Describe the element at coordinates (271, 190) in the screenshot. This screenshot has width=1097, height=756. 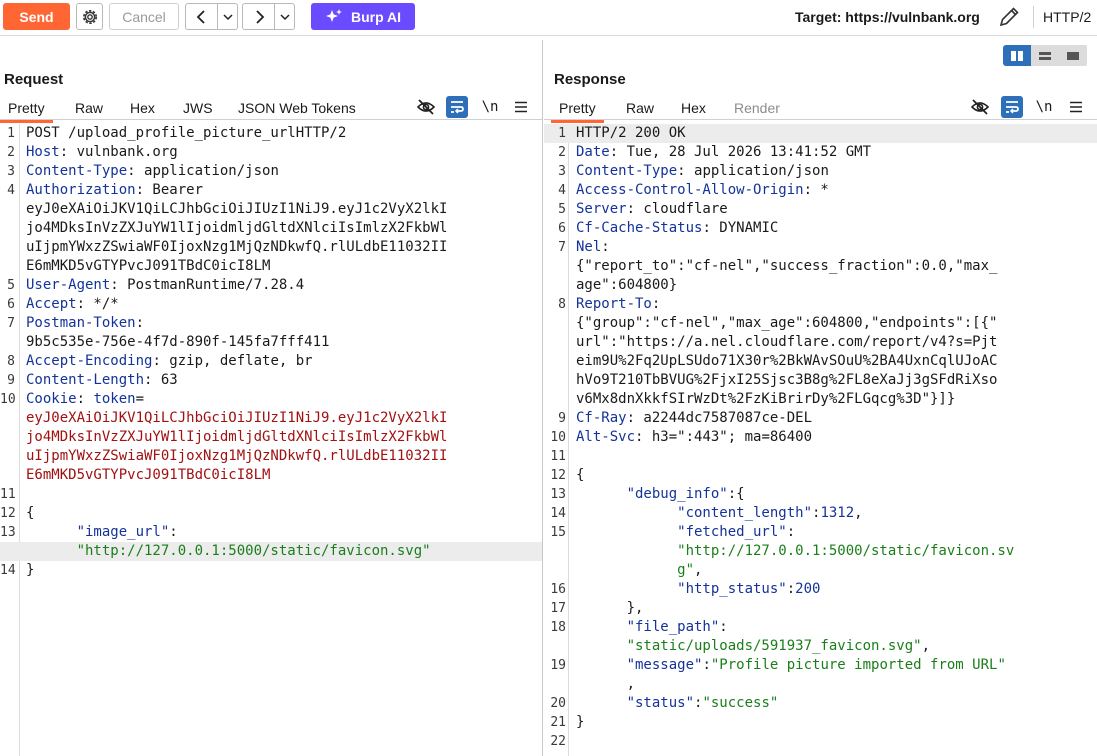
I see `code-line: 4 Authorization: Bearer` at that location.